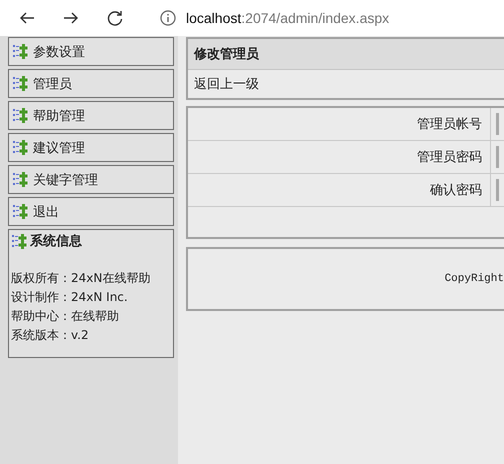 The height and width of the screenshot is (464, 504). I want to click on info-text: 版权所有：24xN在线帮助, so click(81, 278).